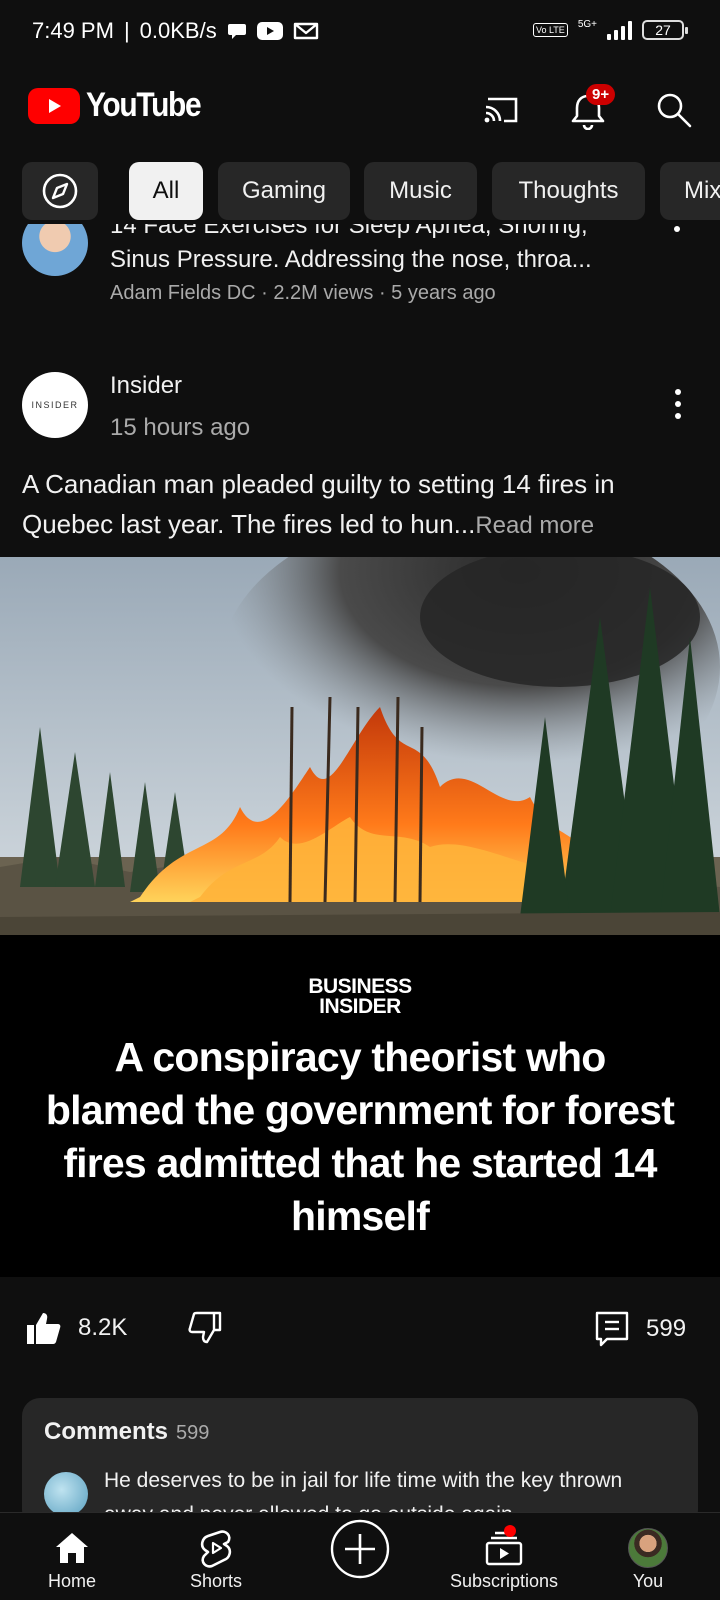 This screenshot has width=720, height=1600. I want to click on notification-badge: 9+, so click(601, 94).